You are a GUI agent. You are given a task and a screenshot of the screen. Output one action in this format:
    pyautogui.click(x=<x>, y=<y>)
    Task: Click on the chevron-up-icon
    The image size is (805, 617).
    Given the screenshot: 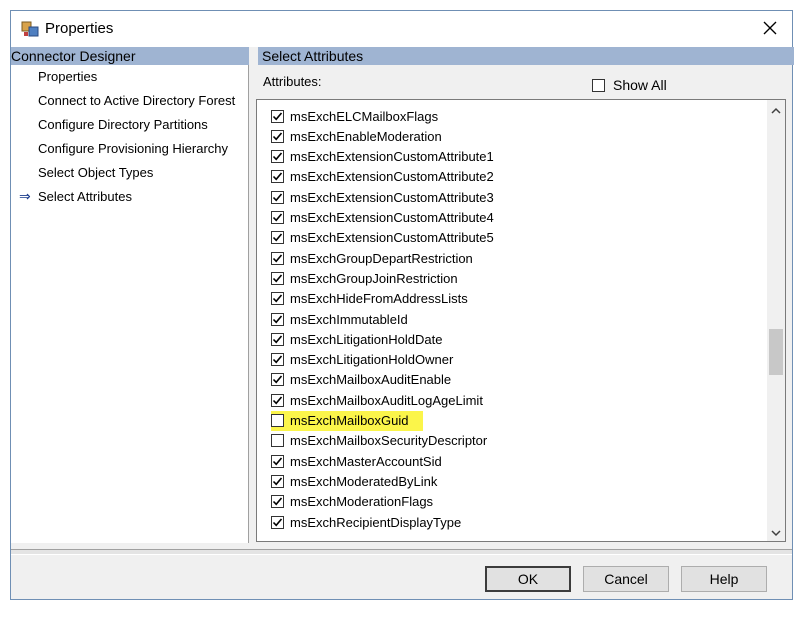 What is the action you would take?
    pyautogui.click(x=776, y=109)
    